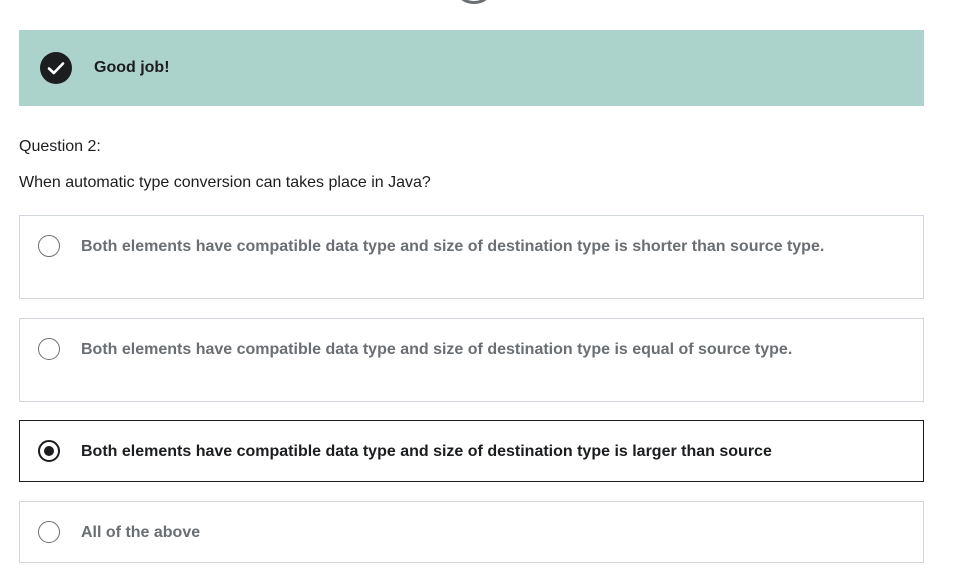 This screenshot has height=574, width=958. I want to click on answer-option-4: All of the above, so click(471, 532).